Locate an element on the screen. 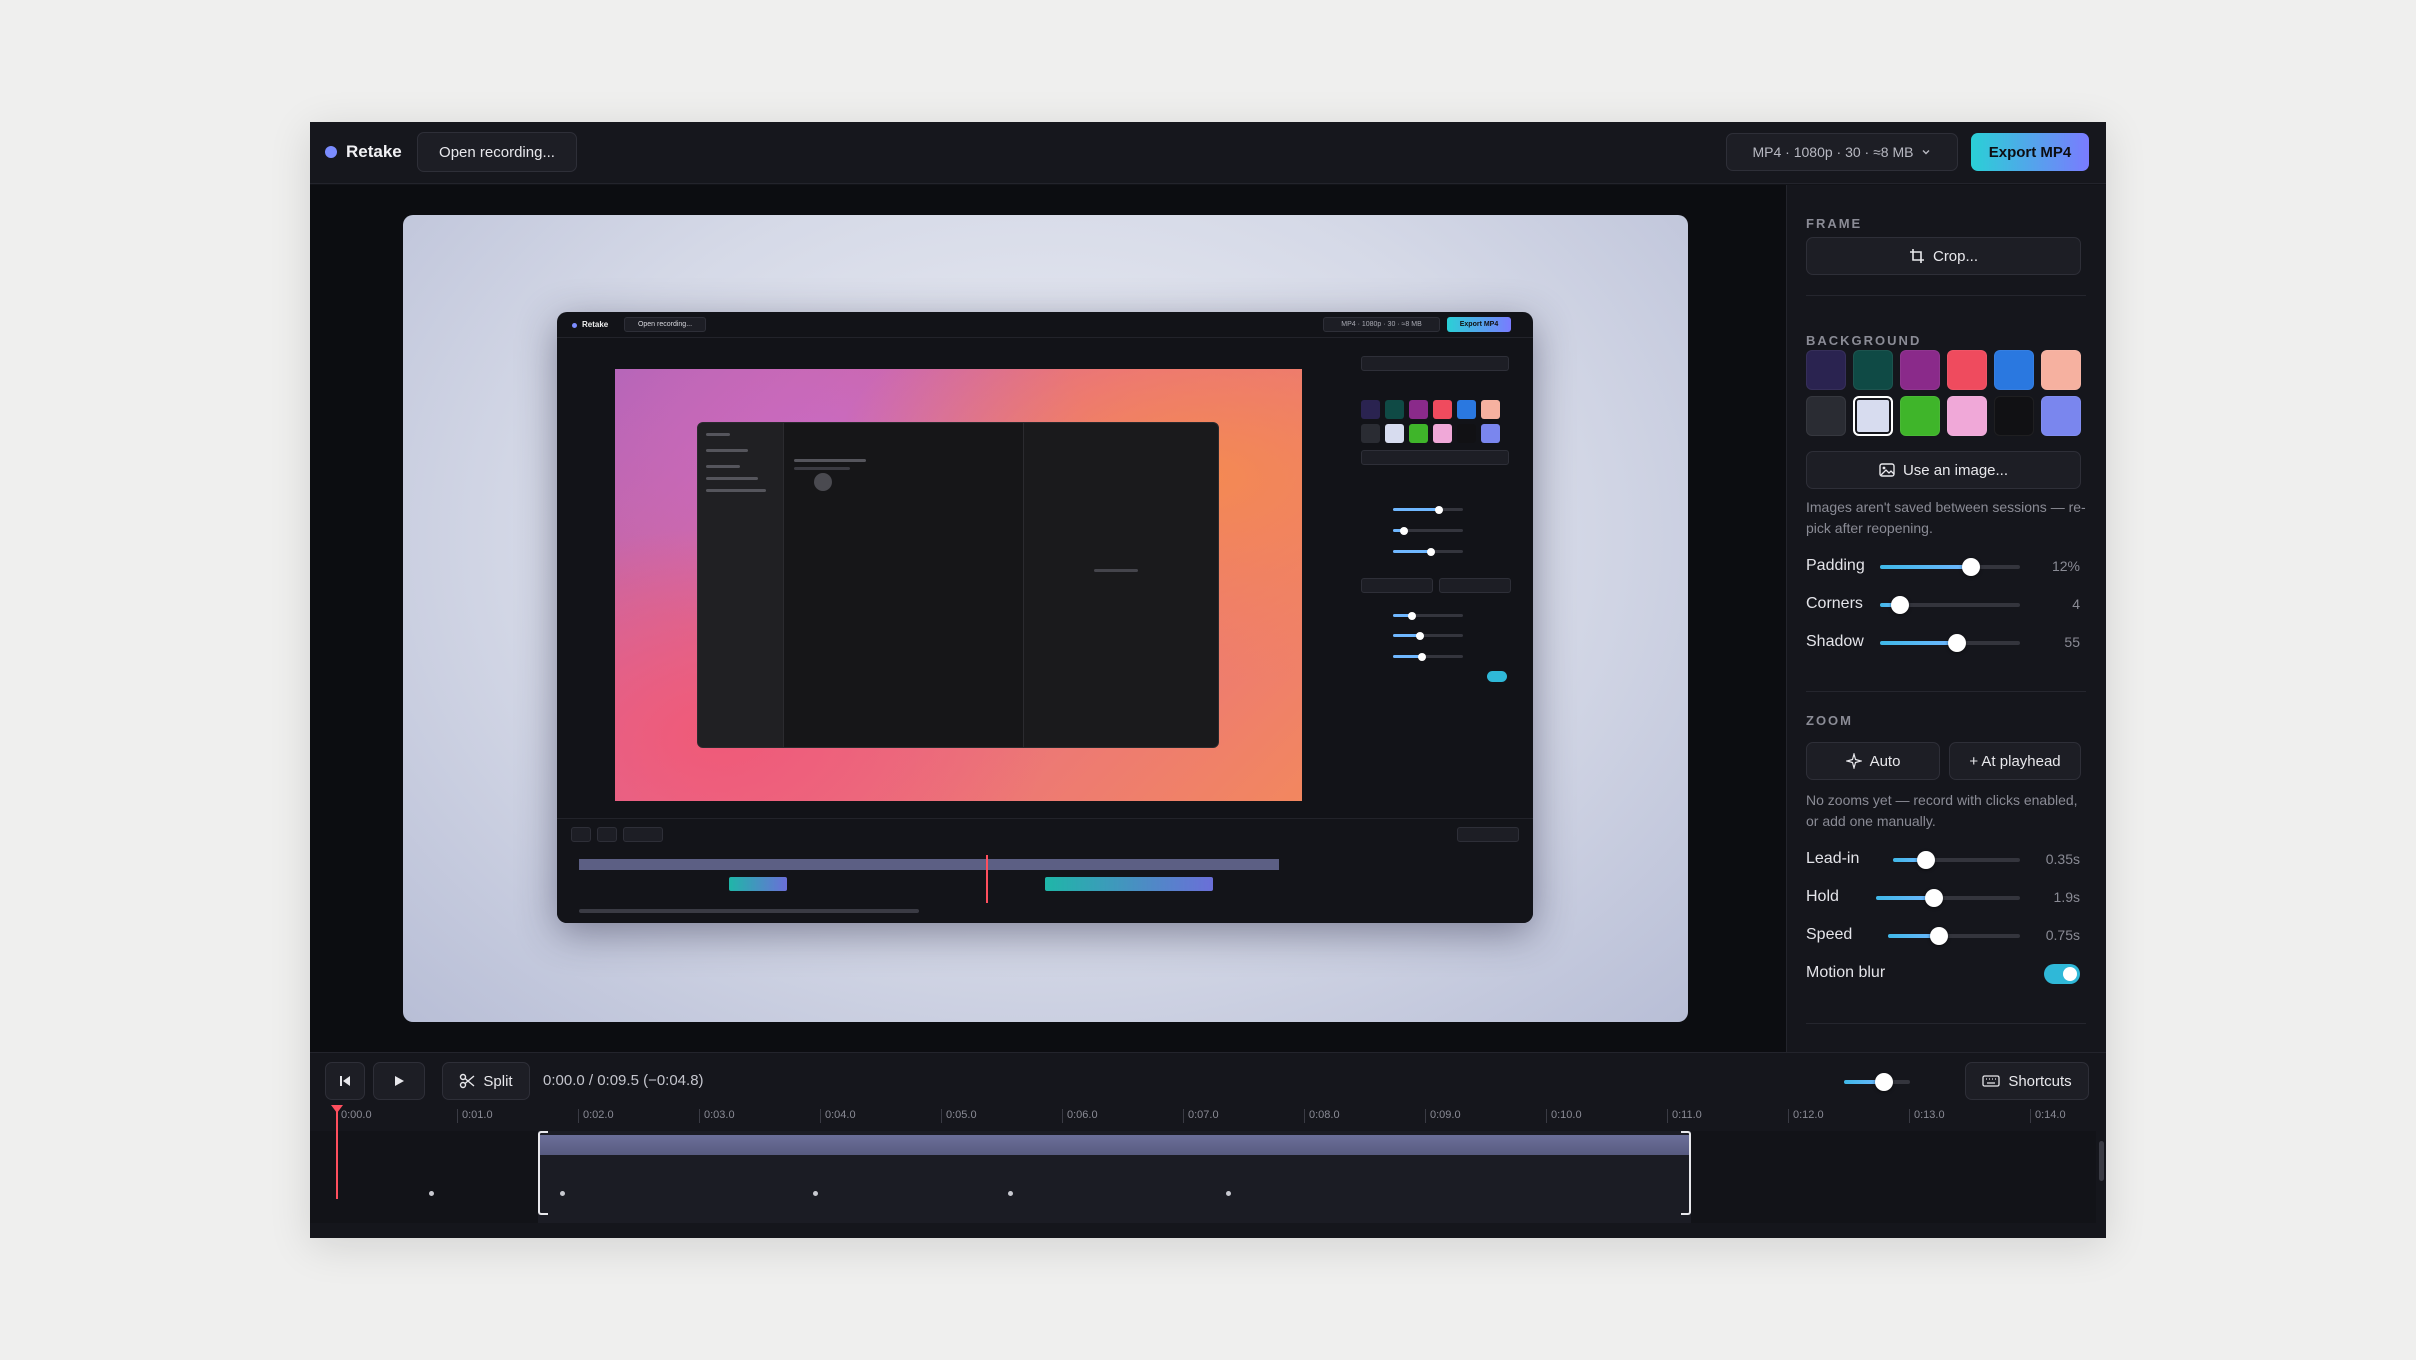  export-mp4-button: Export MP4 is located at coordinates (2030, 152).